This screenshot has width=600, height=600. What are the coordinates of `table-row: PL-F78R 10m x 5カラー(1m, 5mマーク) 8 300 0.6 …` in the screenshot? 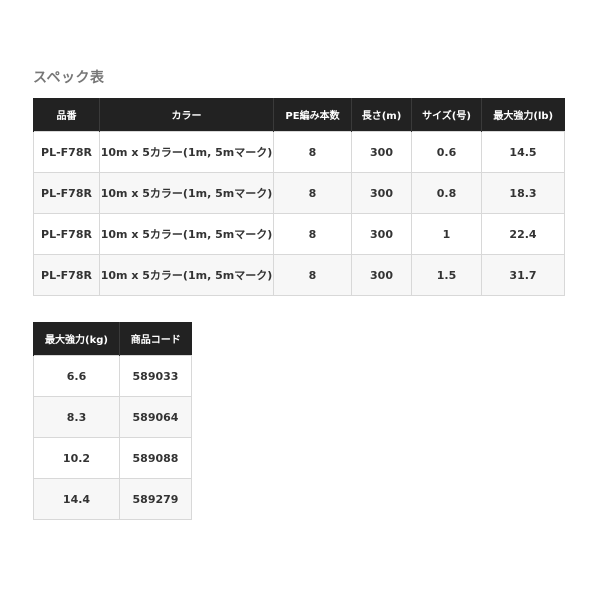 It's located at (299, 152).